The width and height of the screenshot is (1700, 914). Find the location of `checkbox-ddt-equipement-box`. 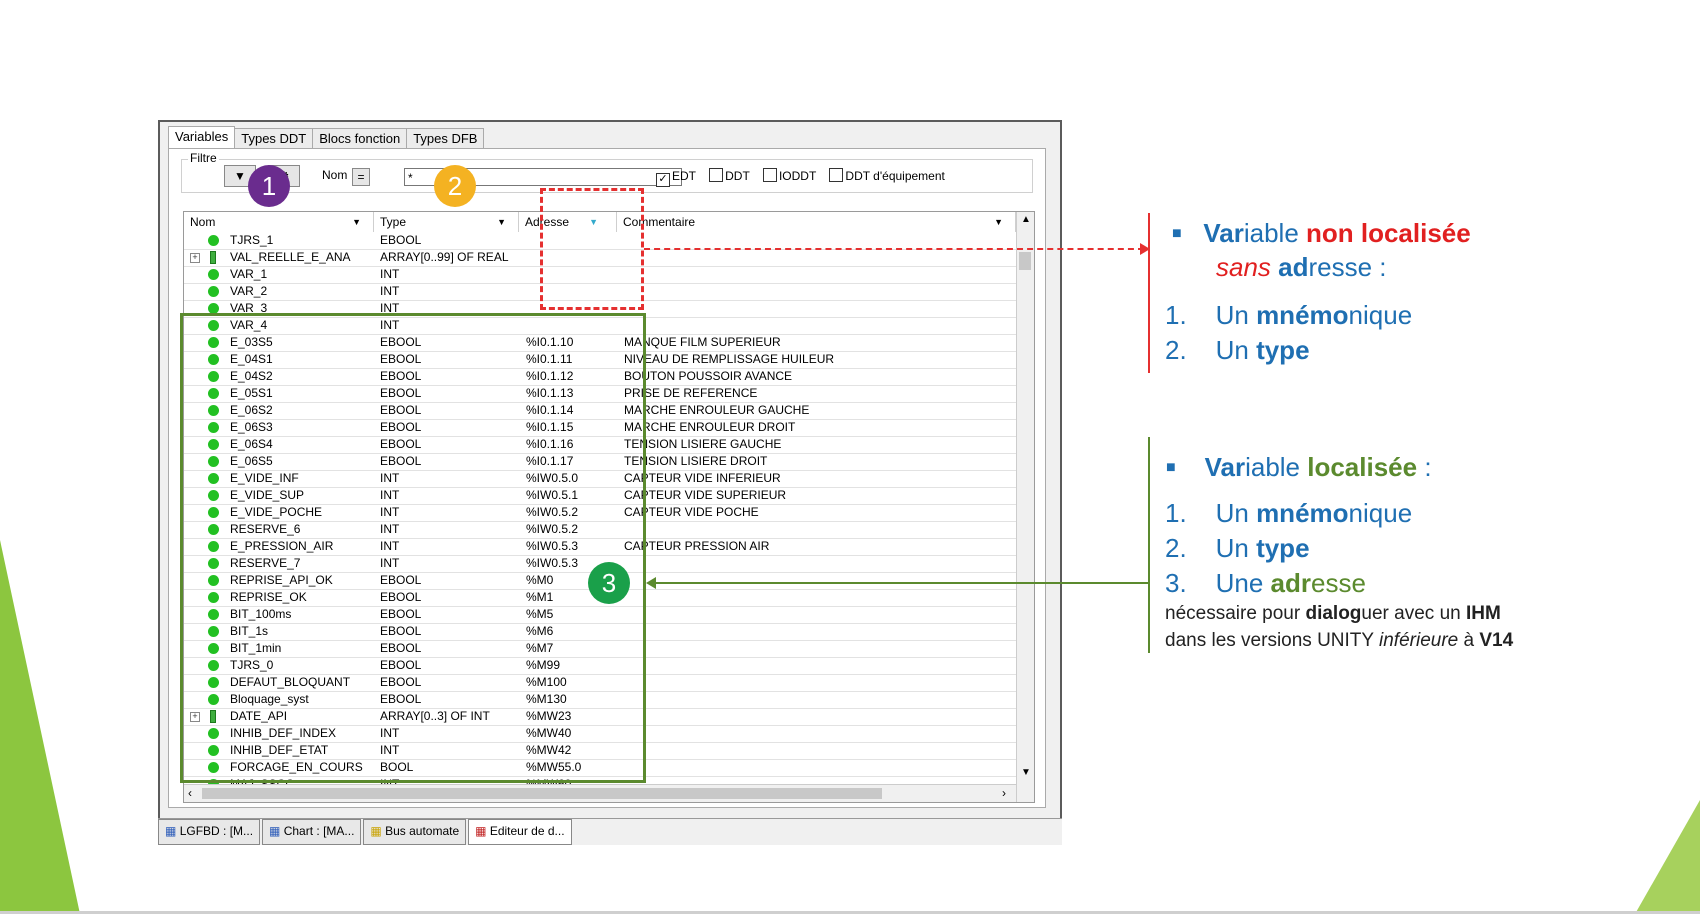

checkbox-ddt-equipement-box is located at coordinates (836, 175).